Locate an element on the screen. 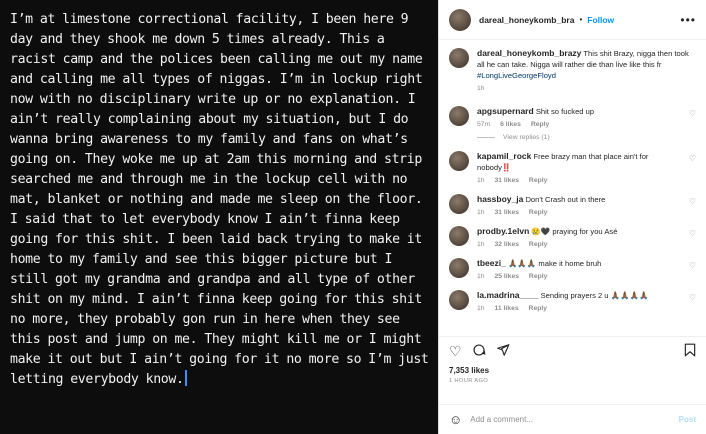  comment-time: 57m is located at coordinates (484, 124).